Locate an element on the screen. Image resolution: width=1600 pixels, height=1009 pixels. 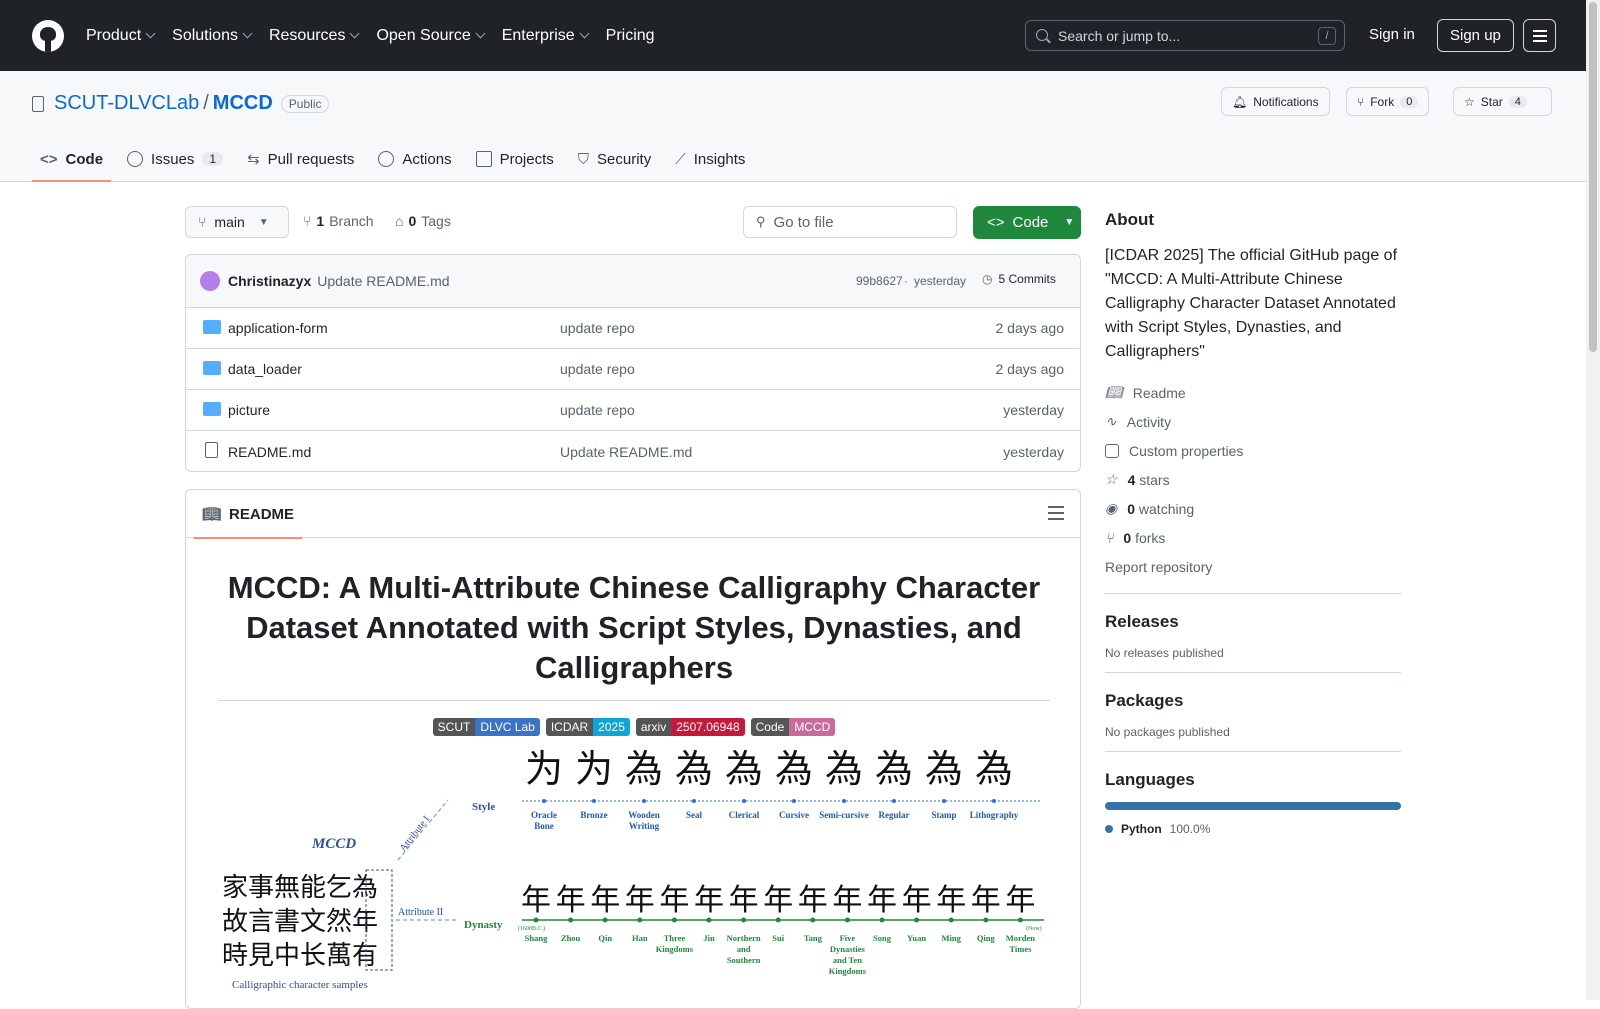
badge-scut: SCUT DLVC Lab is located at coordinates (486, 727).